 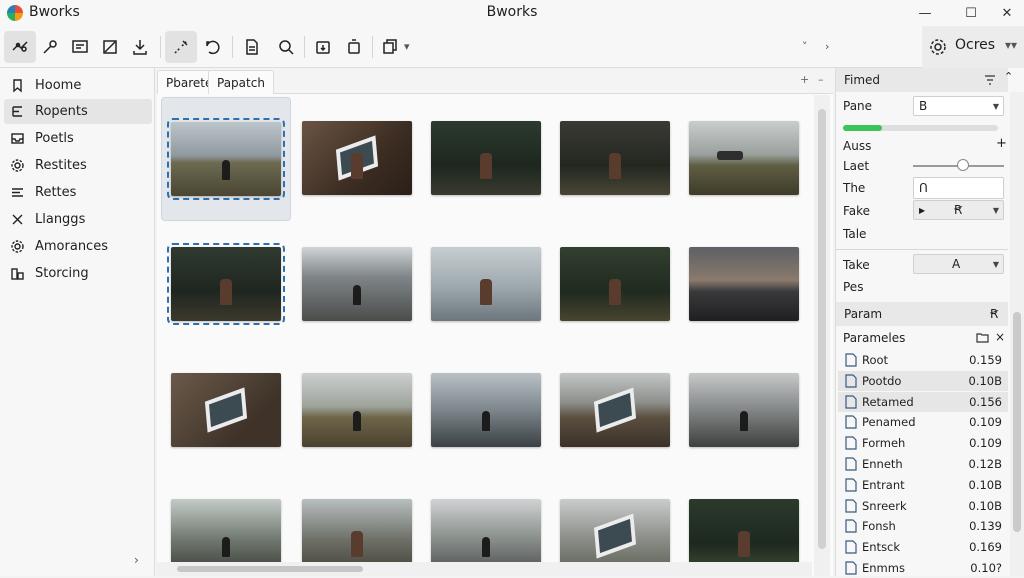 What do you see at coordinates (982, 337) in the screenshot?
I see `folder-icon` at bounding box center [982, 337].